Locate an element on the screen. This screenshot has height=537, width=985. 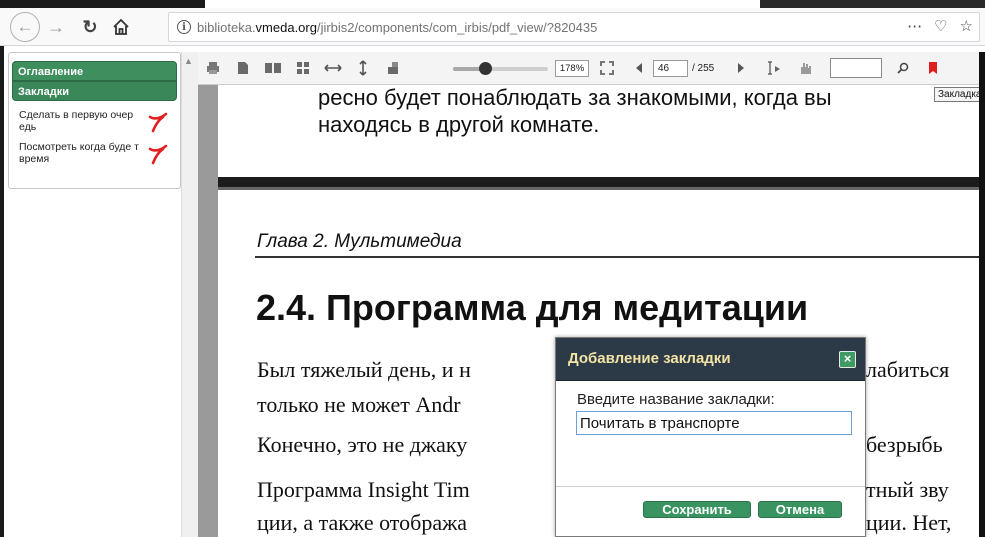
prev-page-icon is located at coordinates (639, 68).